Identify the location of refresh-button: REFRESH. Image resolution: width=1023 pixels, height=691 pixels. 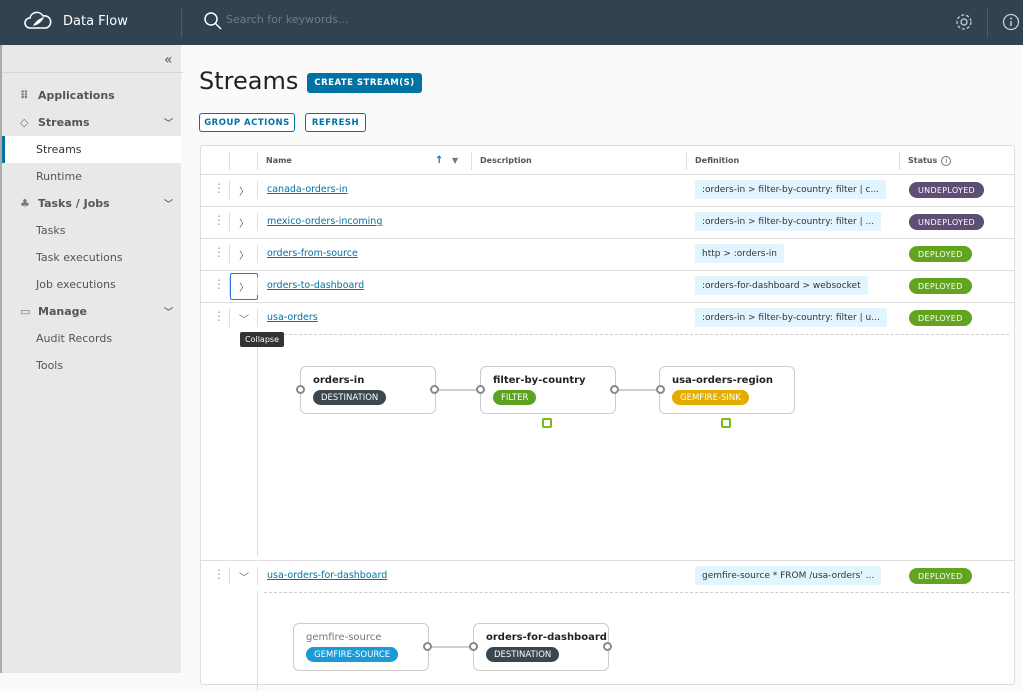
(335, 122).